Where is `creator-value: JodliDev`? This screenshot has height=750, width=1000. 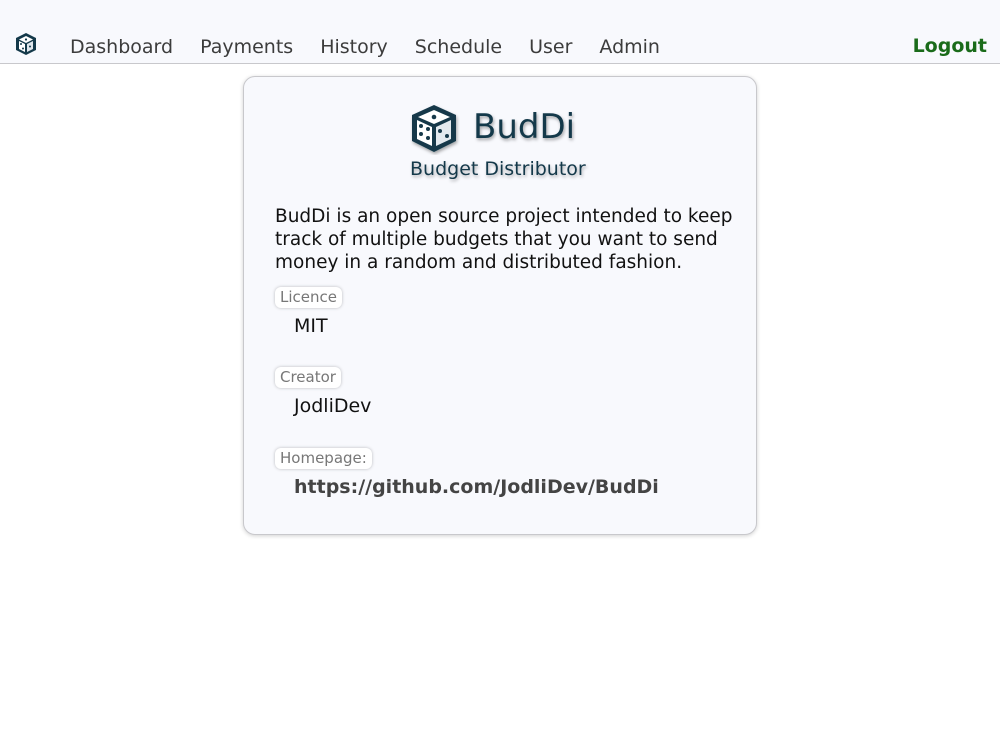
creator-value: JodliDev is located at coordinates (333, 406).